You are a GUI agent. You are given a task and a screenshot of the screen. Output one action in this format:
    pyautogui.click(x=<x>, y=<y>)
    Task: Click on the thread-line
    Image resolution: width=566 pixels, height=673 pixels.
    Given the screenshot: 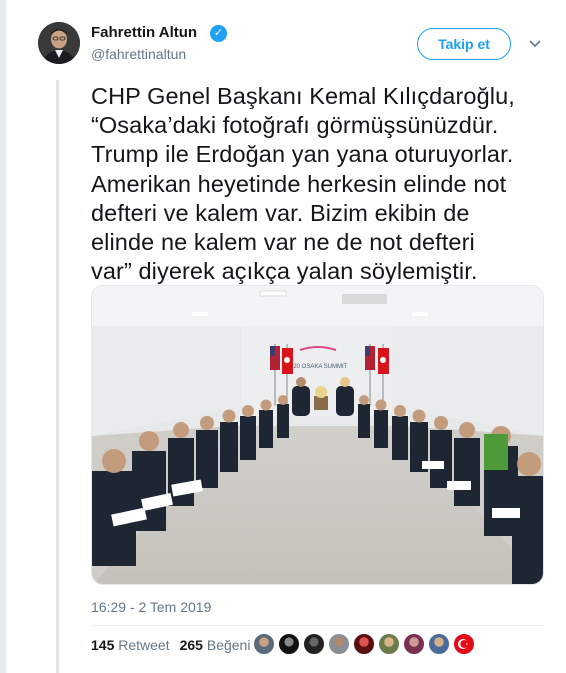 What is the action you would take?
    pyautogui.click(x=57, y=376)
    